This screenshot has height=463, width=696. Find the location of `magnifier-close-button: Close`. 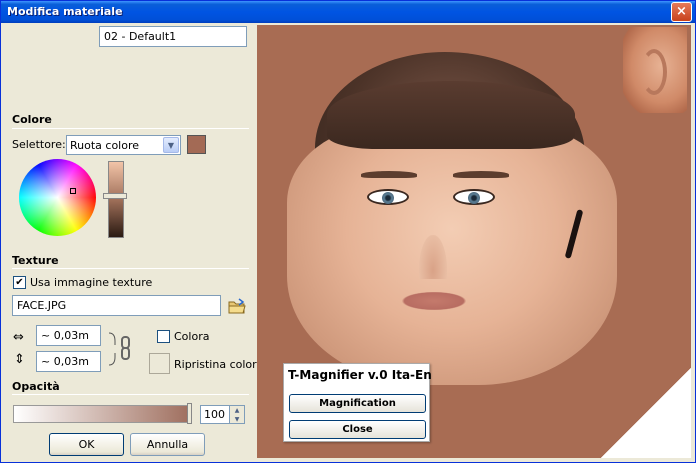

magnifier-close-button: Close is located at coordinates (357, 429).